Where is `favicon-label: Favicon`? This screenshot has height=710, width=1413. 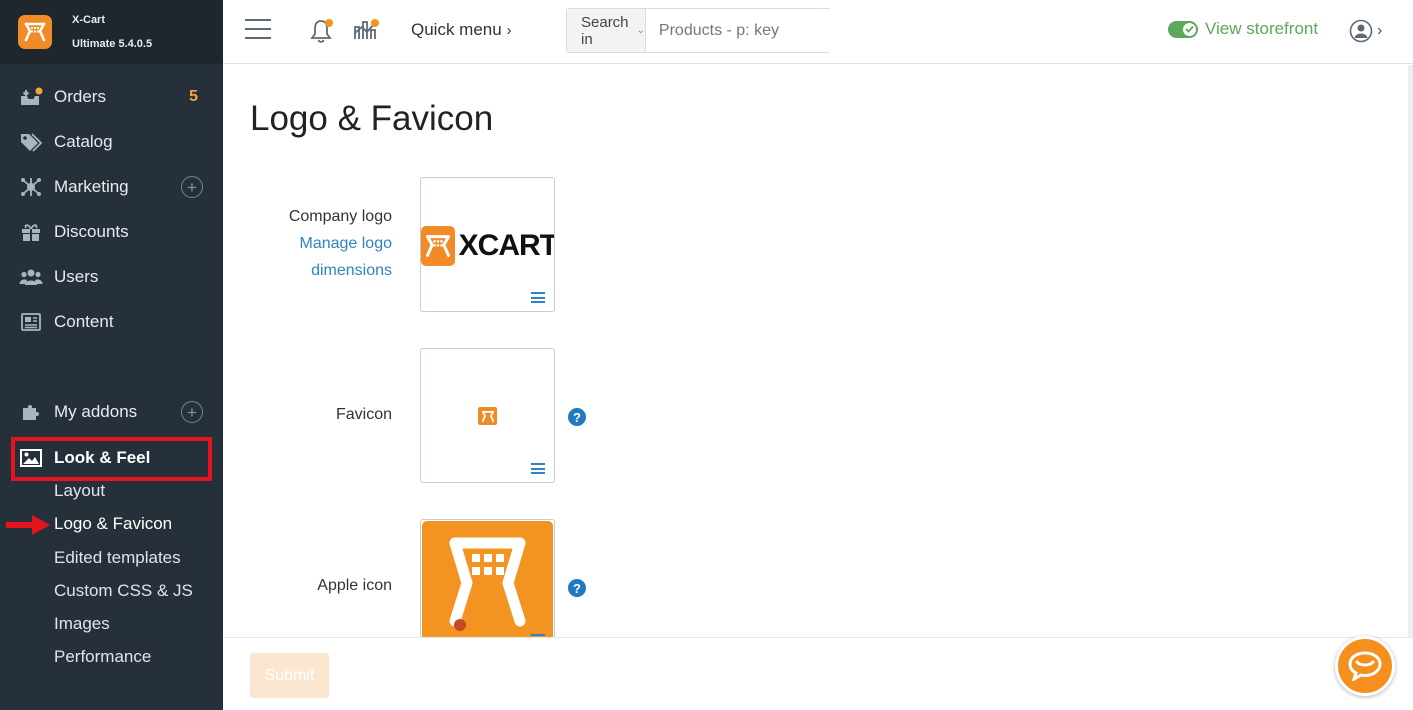 favicon-label: Favicon is located at coordinates (363, 414).